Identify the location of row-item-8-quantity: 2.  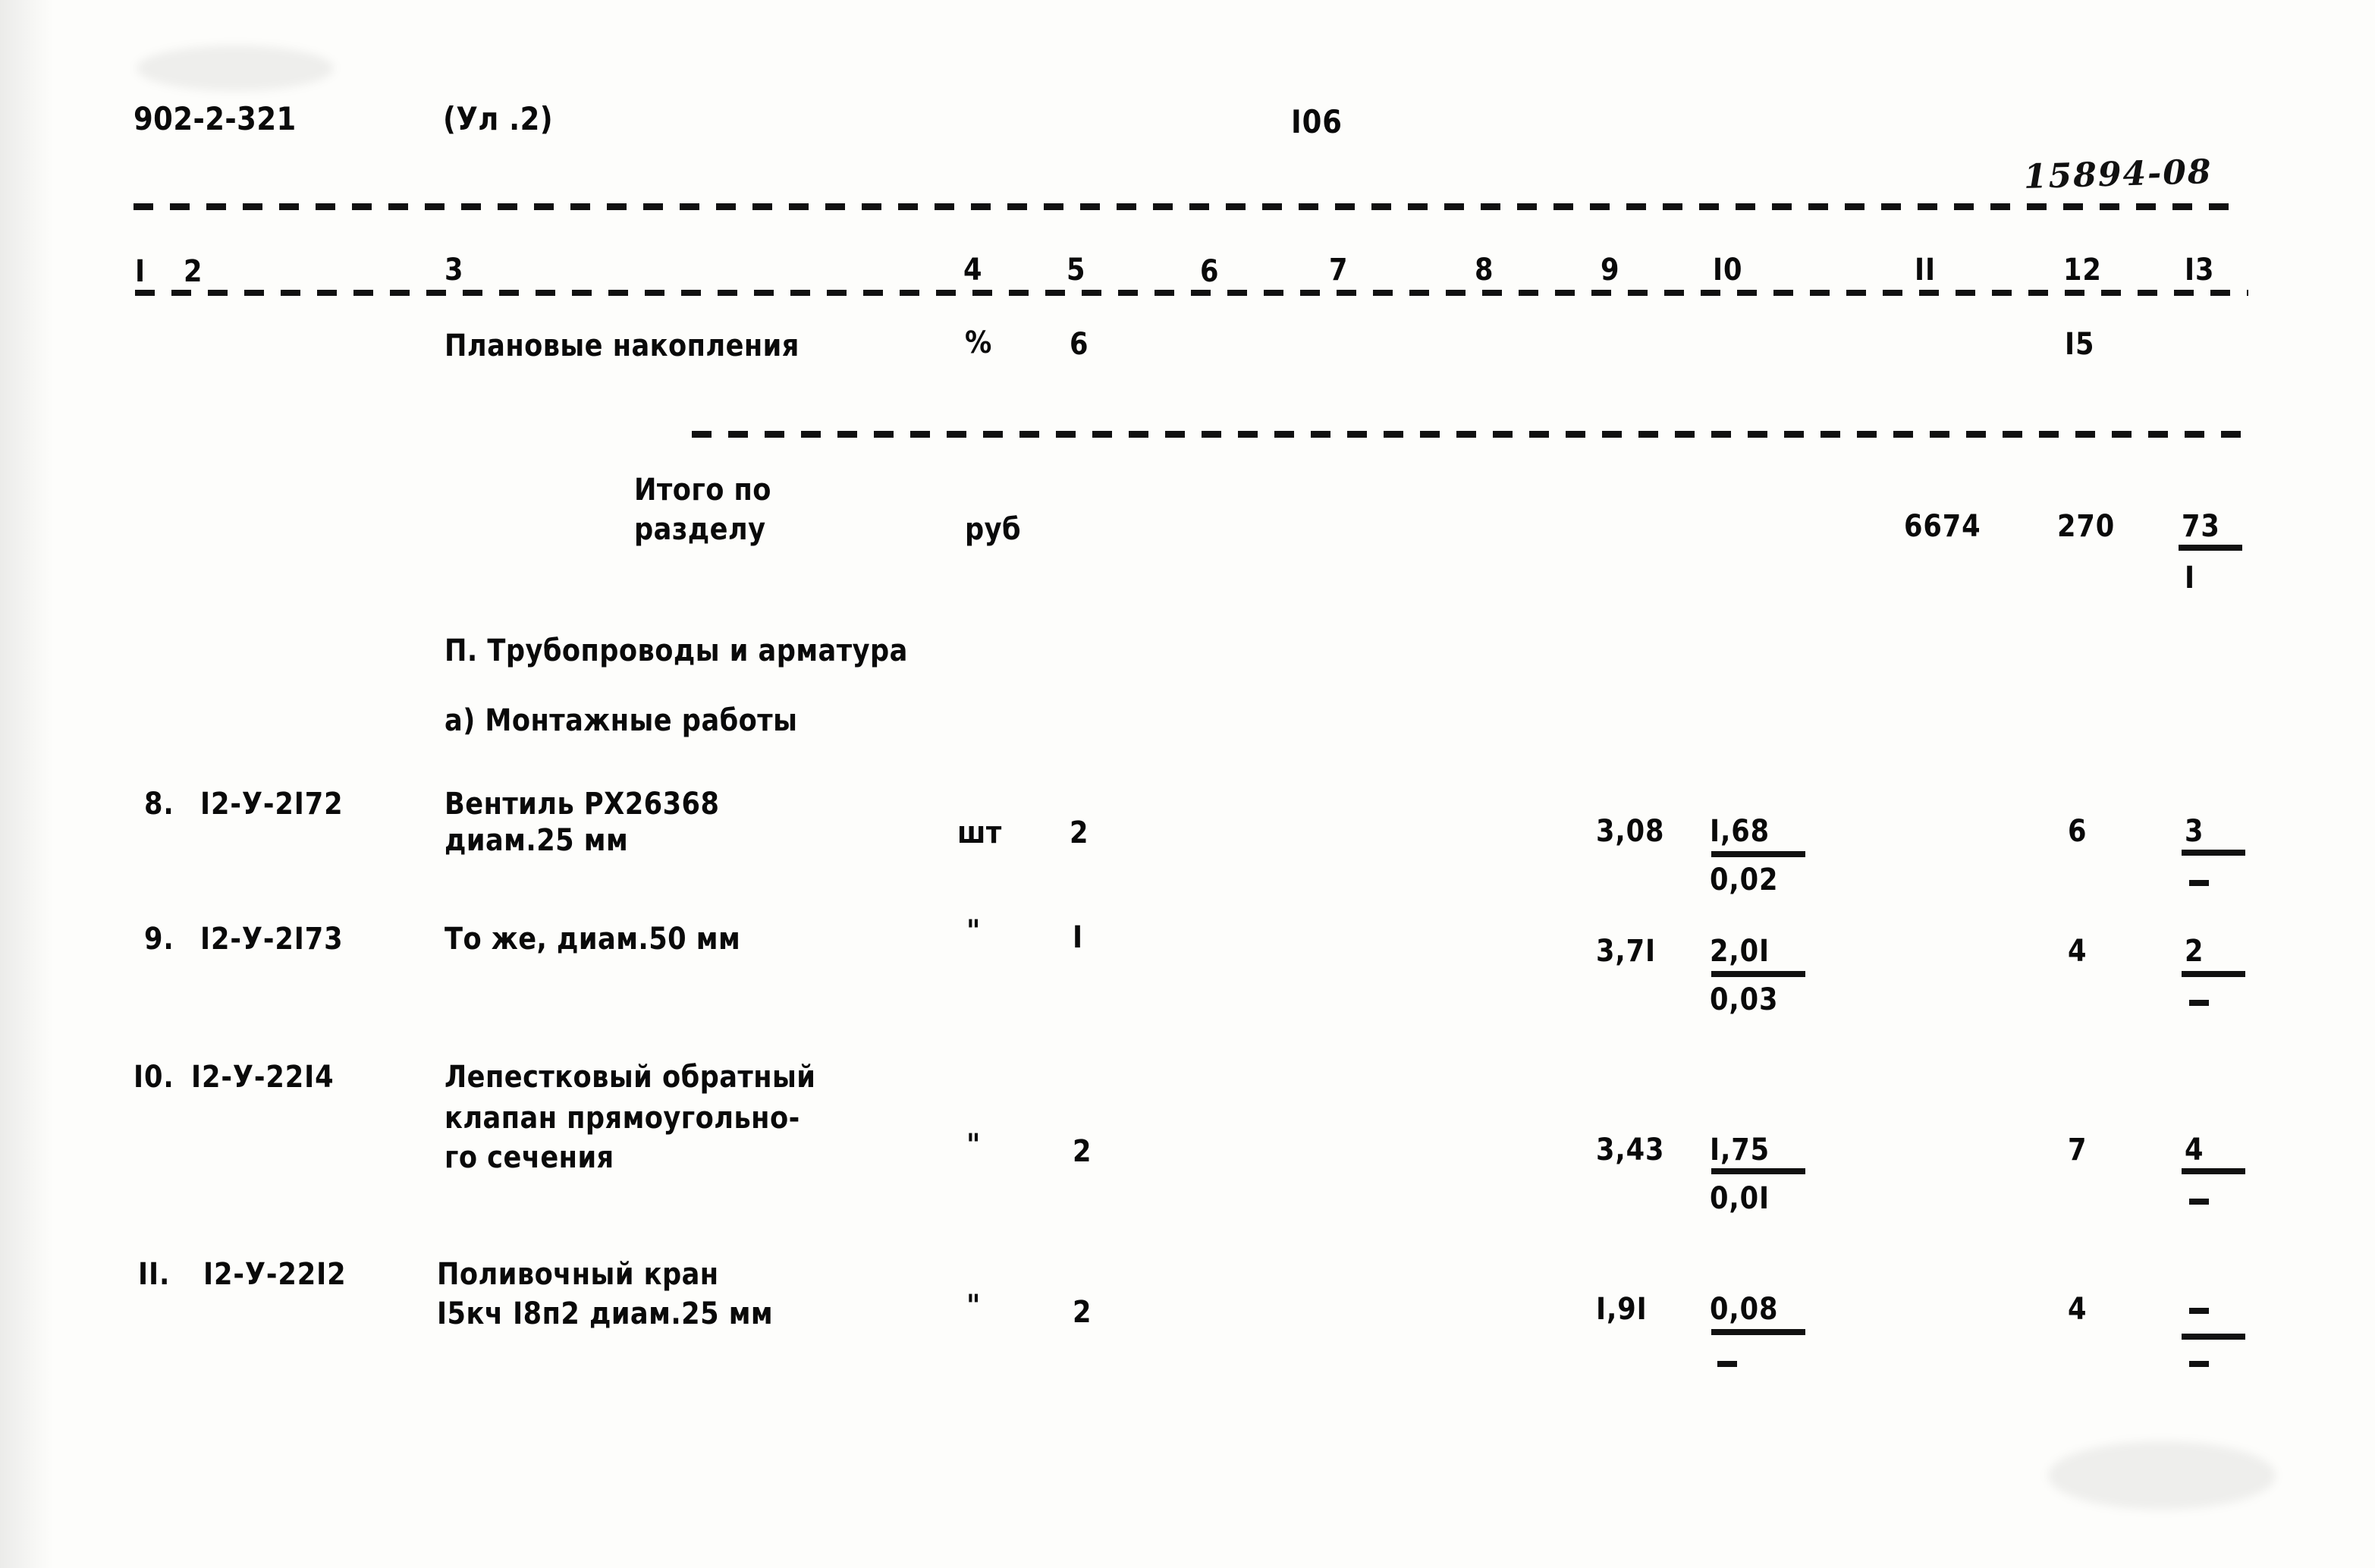
(1079, 832).